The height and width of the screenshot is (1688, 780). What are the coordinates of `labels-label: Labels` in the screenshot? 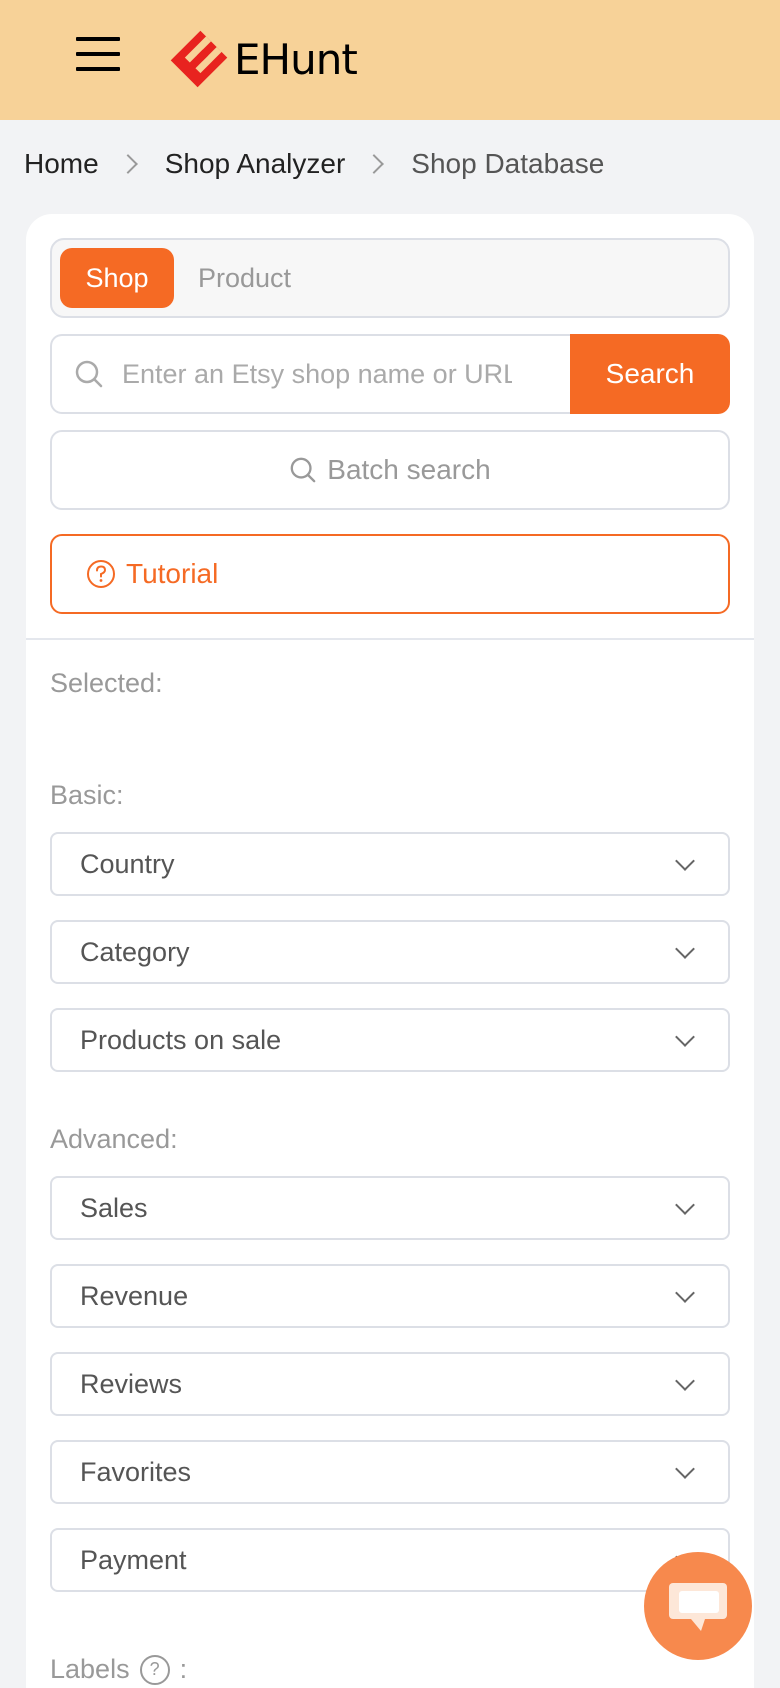 It's located at (90, 1669).